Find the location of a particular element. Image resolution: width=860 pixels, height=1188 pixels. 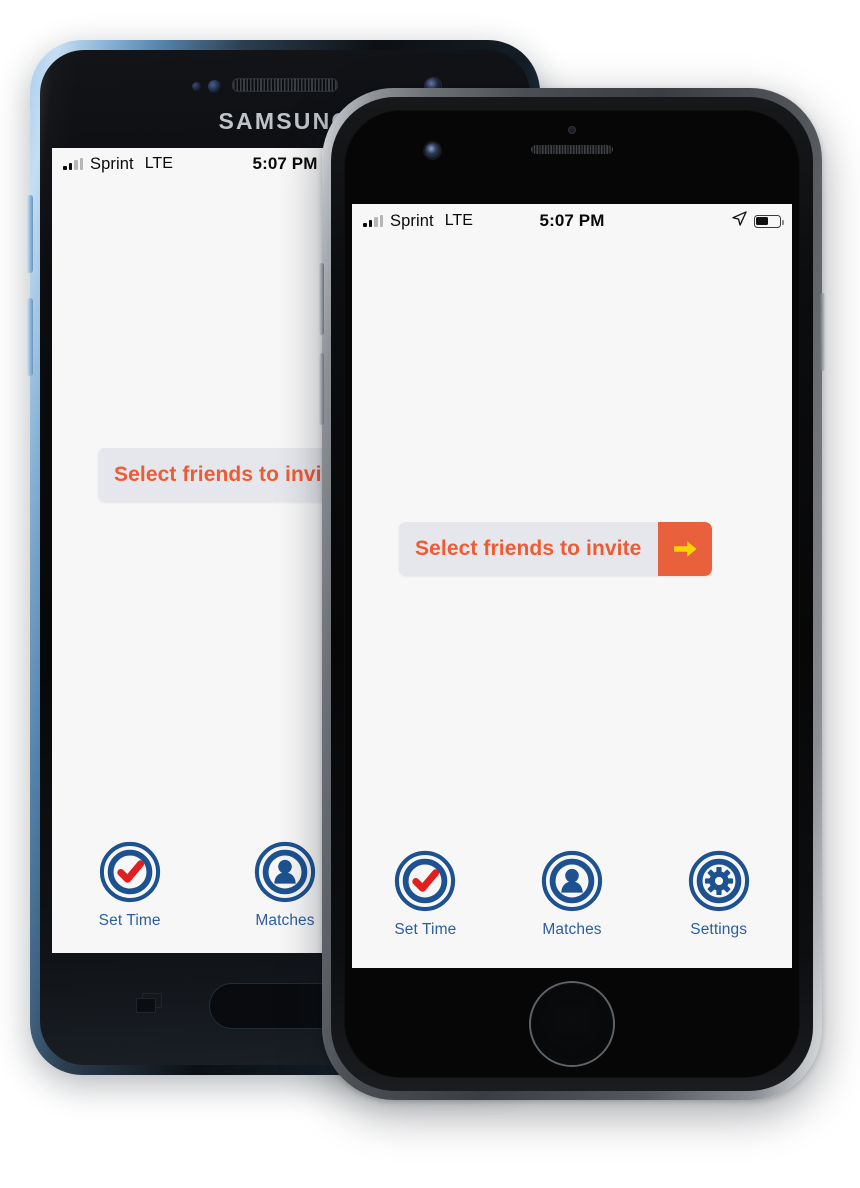

tab-matches: Matches is located at coordinates (572, 894).